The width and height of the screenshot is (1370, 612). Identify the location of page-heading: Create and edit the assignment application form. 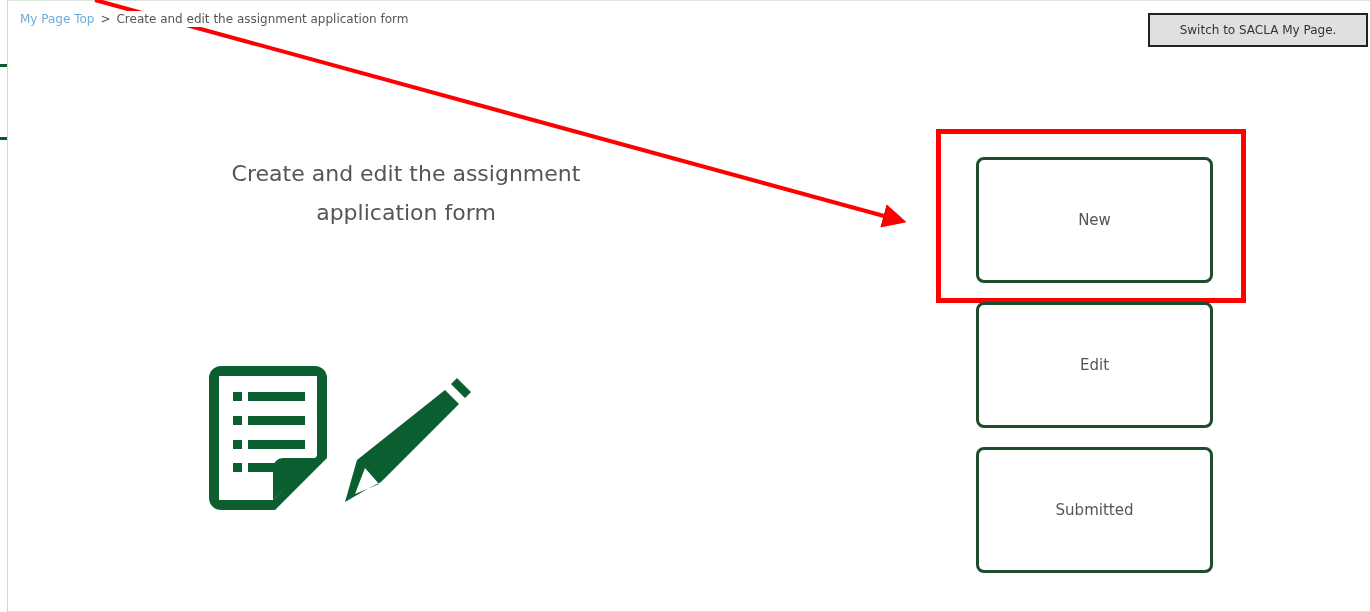
(406, 193).